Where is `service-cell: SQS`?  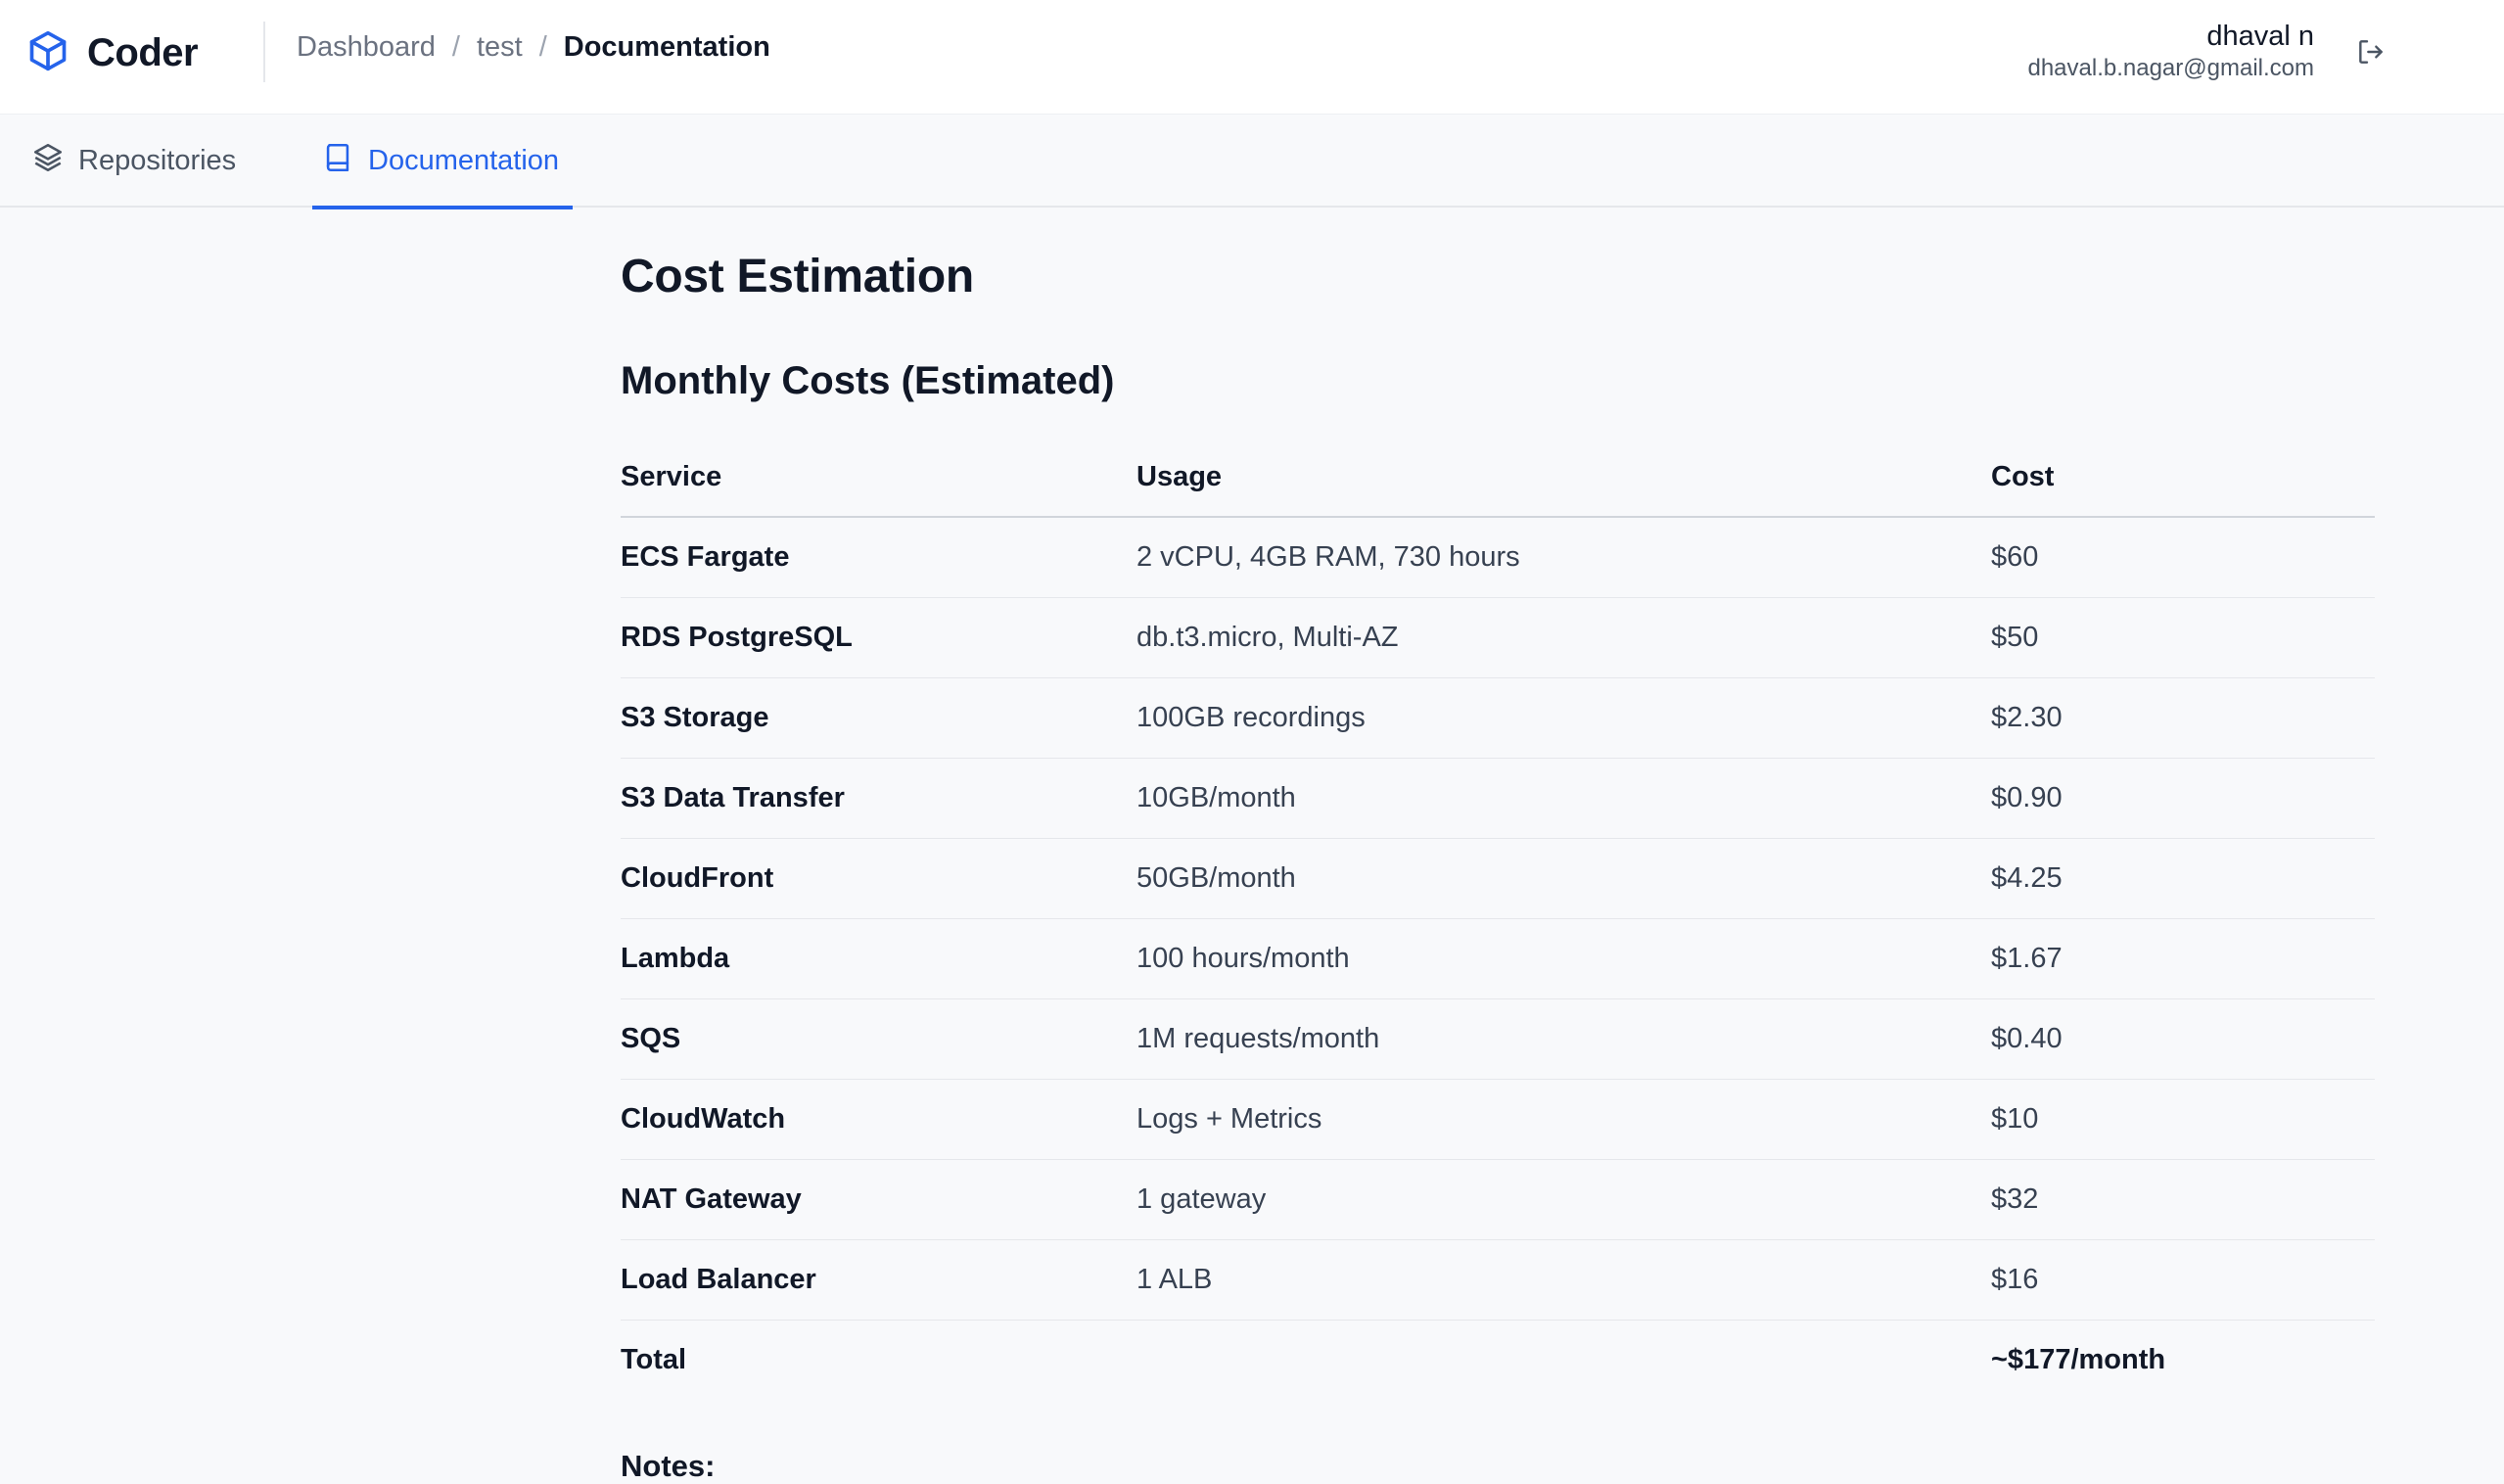
service-cell: SQS is located at coordinates (879, 1039).